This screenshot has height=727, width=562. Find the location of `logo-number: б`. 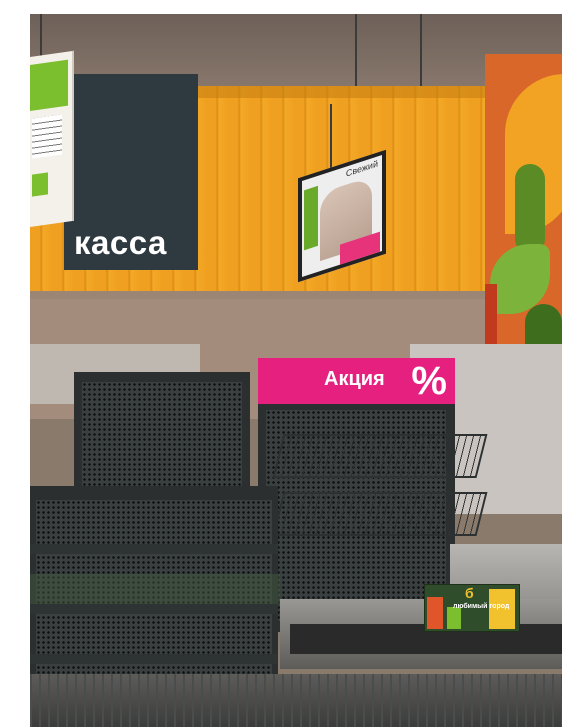

logo-number: б is located at coordinates (469, 593).